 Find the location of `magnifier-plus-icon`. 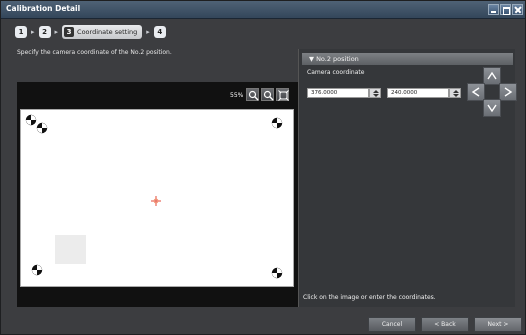

magnifier-plus-icon is located at coordinates (253, 95).